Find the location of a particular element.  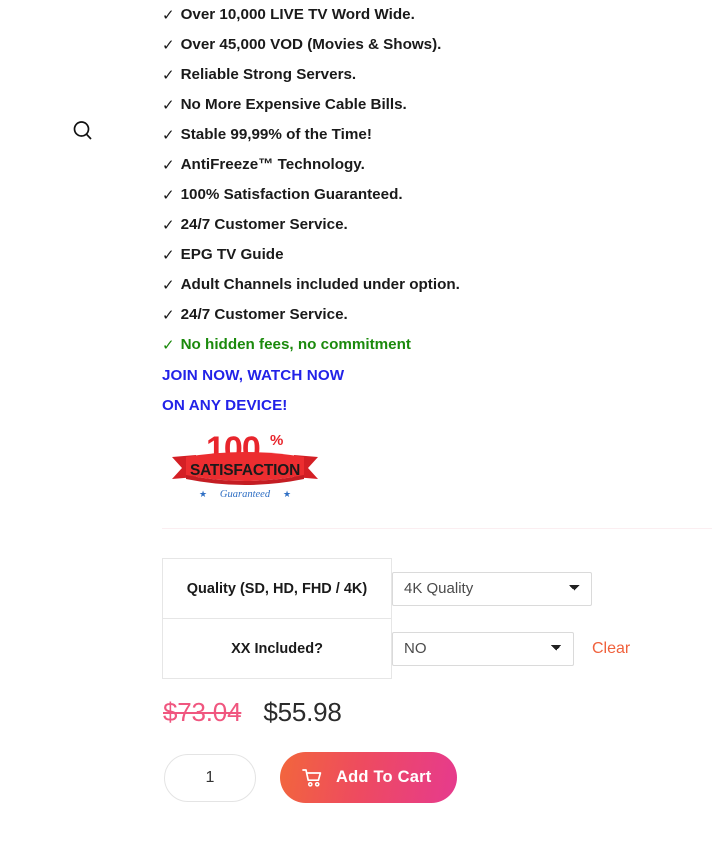

included-select: NO is located at coordinates (483, 648).